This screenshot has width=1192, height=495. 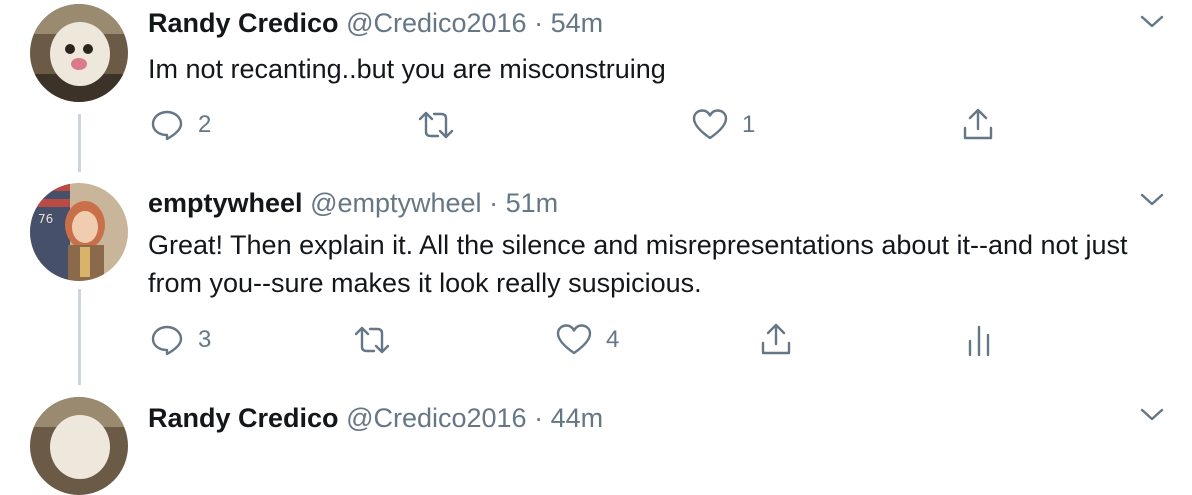 What do you see at coordinates (45, 219) in the screenshot?
I see `svg-text: 76` at bounding box center [45, 219].